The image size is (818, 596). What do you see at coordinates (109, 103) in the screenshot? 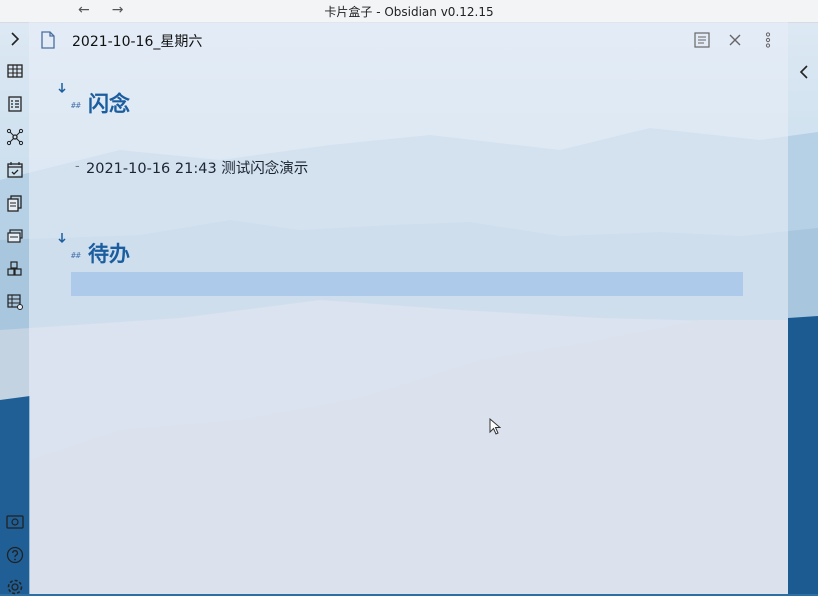
I see `section-heading: 闪念` at bounding box center [109, 103].